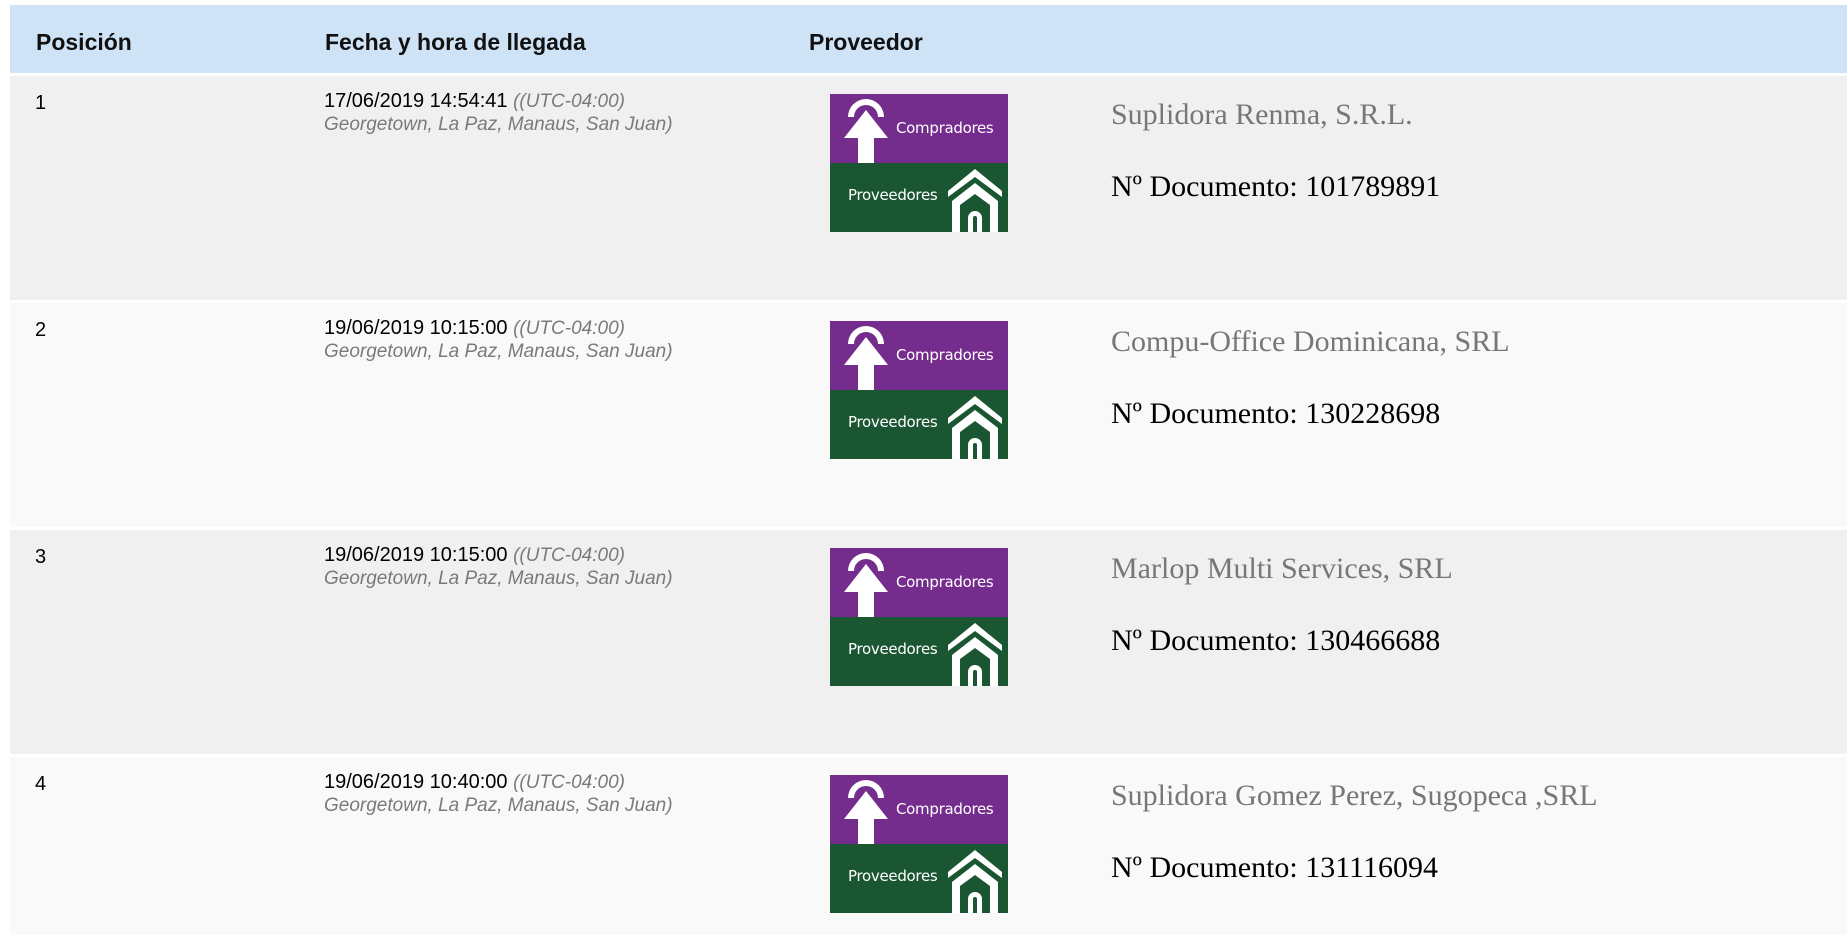 Image resolution: width=1847 pixels, height=938 pixels. I want to click on document-line: Nº Documento: 130228698, so click(1310, 414).